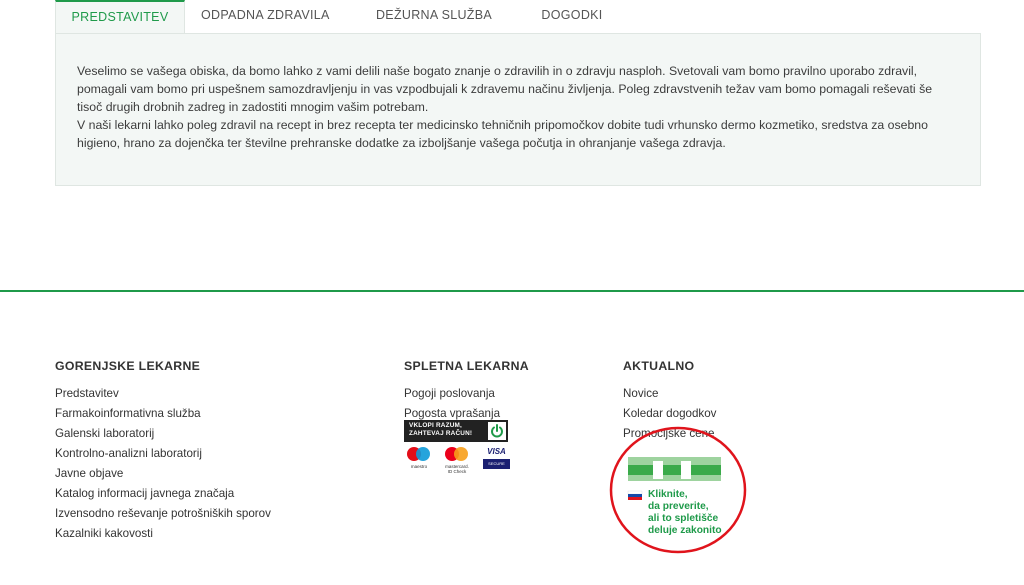  What do you see at coordinates (466, 366) in the screenshot?
I see `footer-heading: SPLETNA LEKARNA` at bounding box center [466, 366].